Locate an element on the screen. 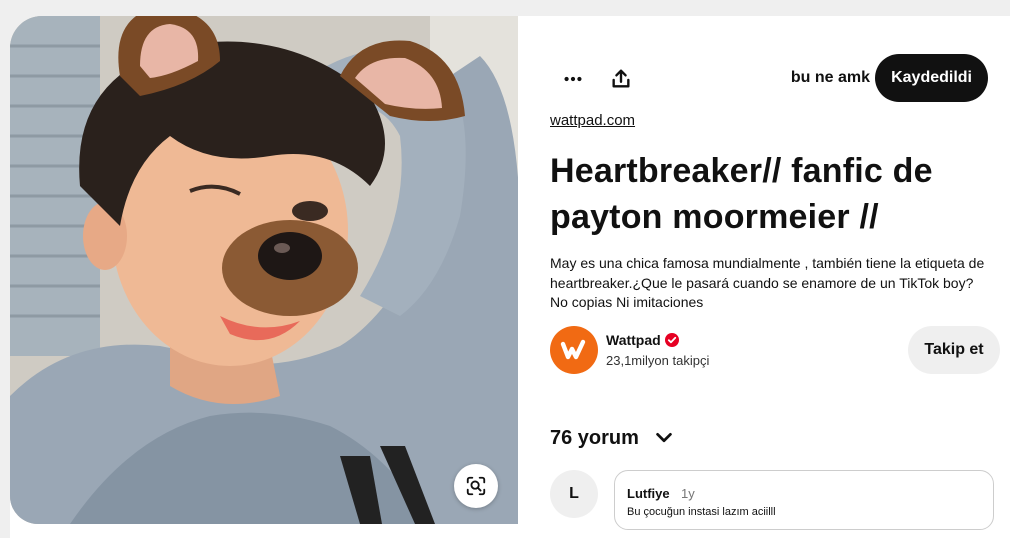 This screenshot has width=1010, height=538. comment-author: Lutfiye is located at coordinates (648, 493).